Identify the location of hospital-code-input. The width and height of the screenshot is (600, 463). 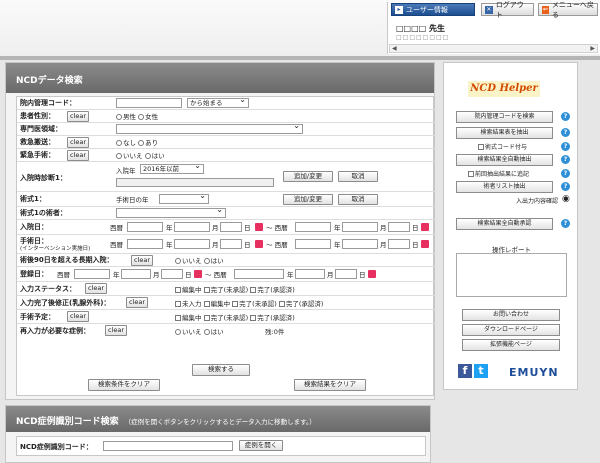
(149, 103).